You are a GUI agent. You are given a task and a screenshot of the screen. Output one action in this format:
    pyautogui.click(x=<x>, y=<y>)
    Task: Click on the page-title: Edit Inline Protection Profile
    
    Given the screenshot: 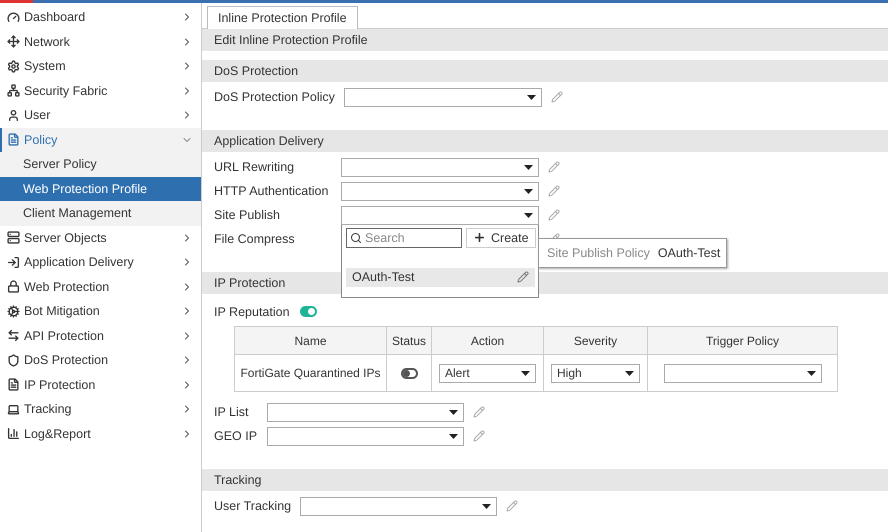 What is the action you would take?
    pyautogui.click(x=545, y=40)
    